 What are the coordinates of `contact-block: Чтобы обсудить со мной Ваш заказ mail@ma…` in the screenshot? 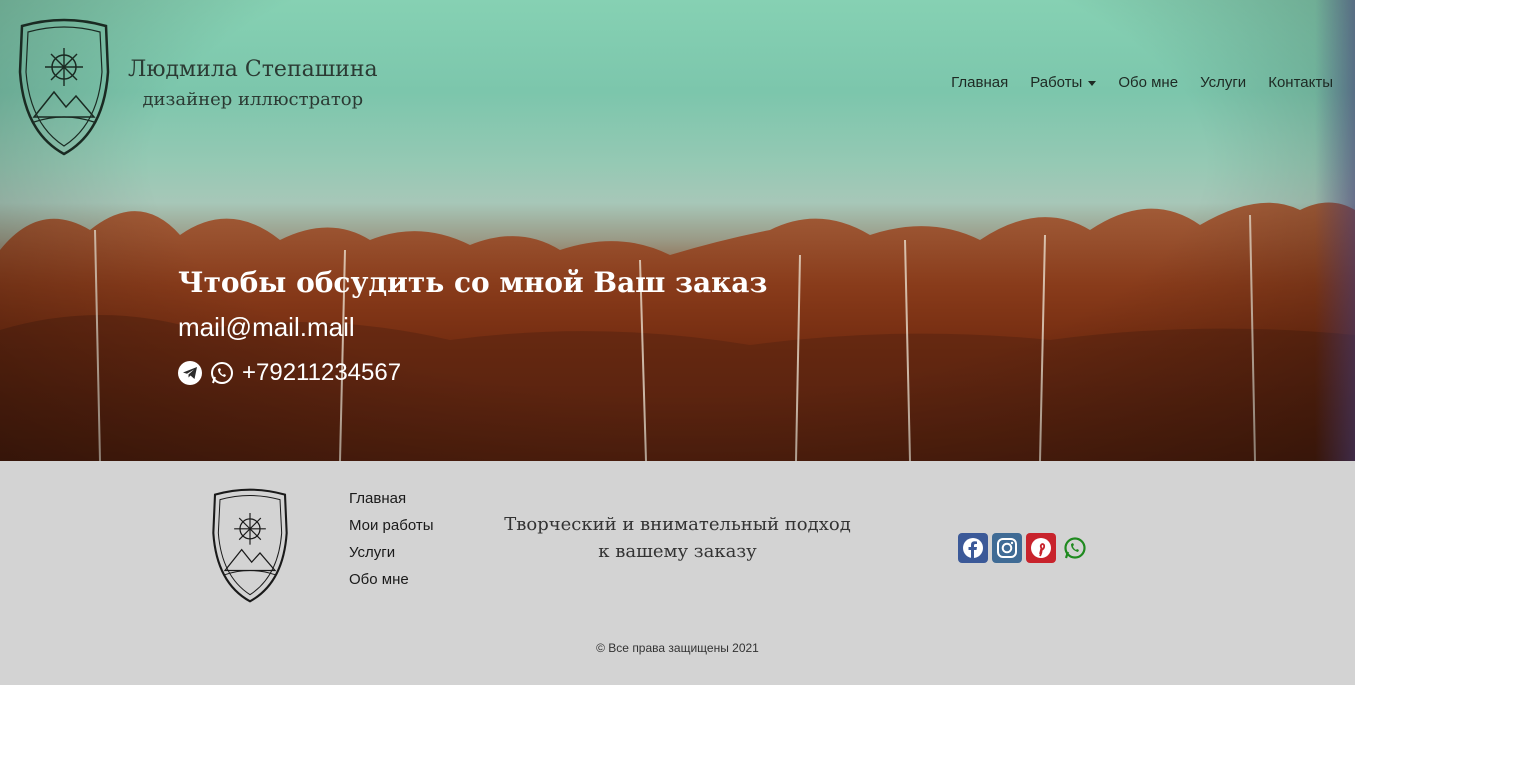 It's located at (472, 325).